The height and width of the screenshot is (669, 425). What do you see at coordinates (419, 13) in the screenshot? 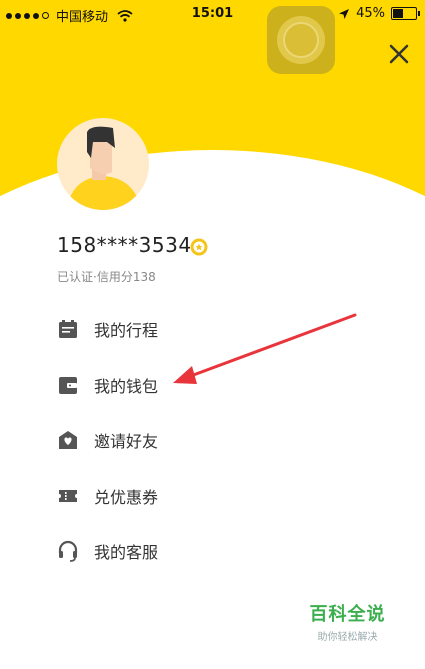
I see `battery-tip` at bounding box center [419, 13].